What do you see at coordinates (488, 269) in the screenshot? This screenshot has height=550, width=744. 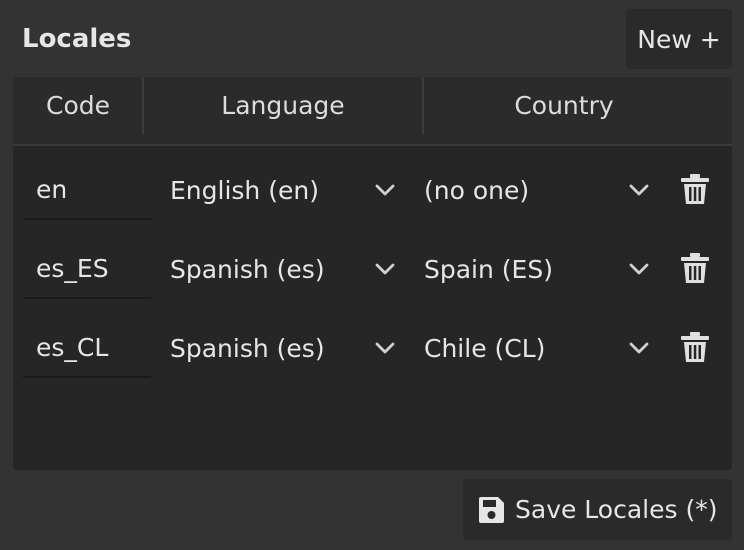 I see `country-select-value: Spain (ES)` at bounding box center [488, 269].